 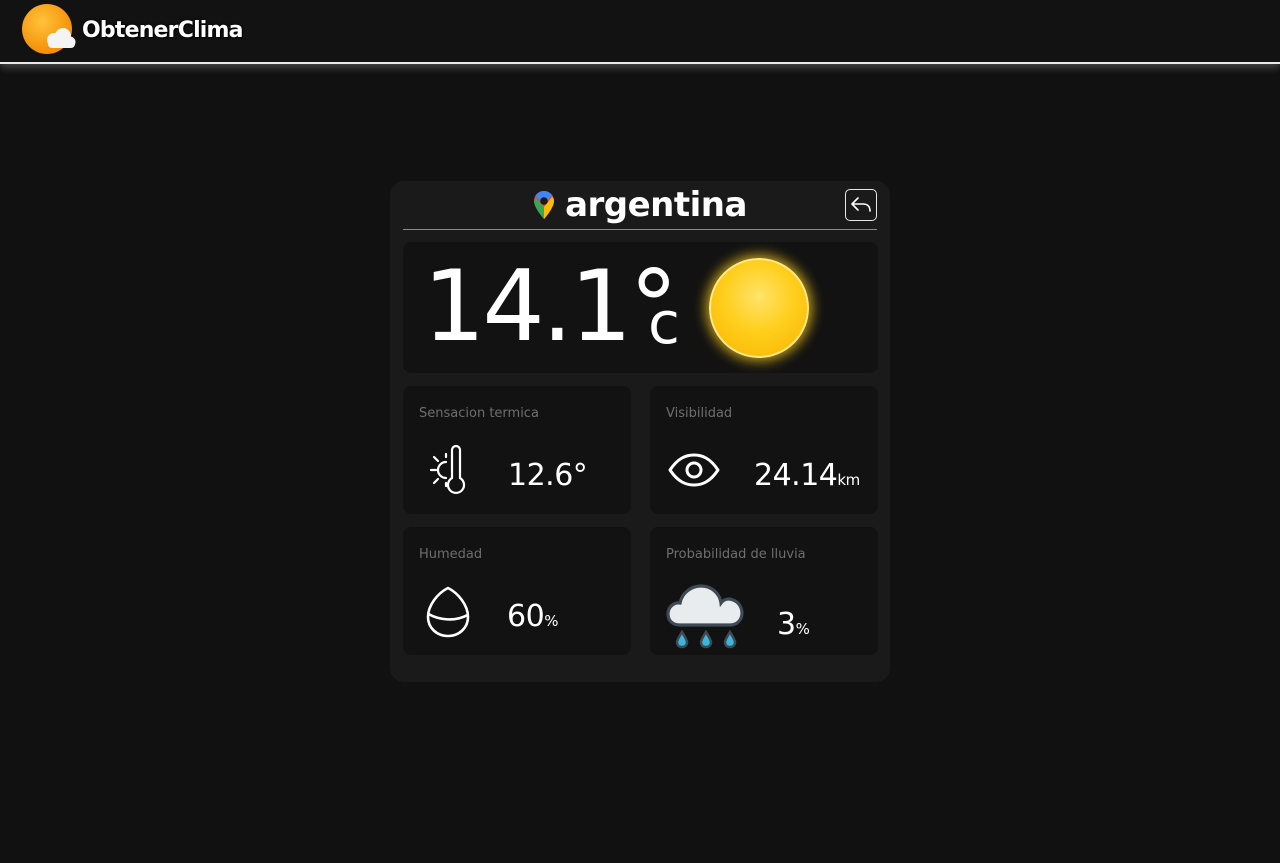 What do you see at coordinates (163, 30) in the screenshot?
I see `brand-name: ObtenerClima` at bounding box center [163, 30].